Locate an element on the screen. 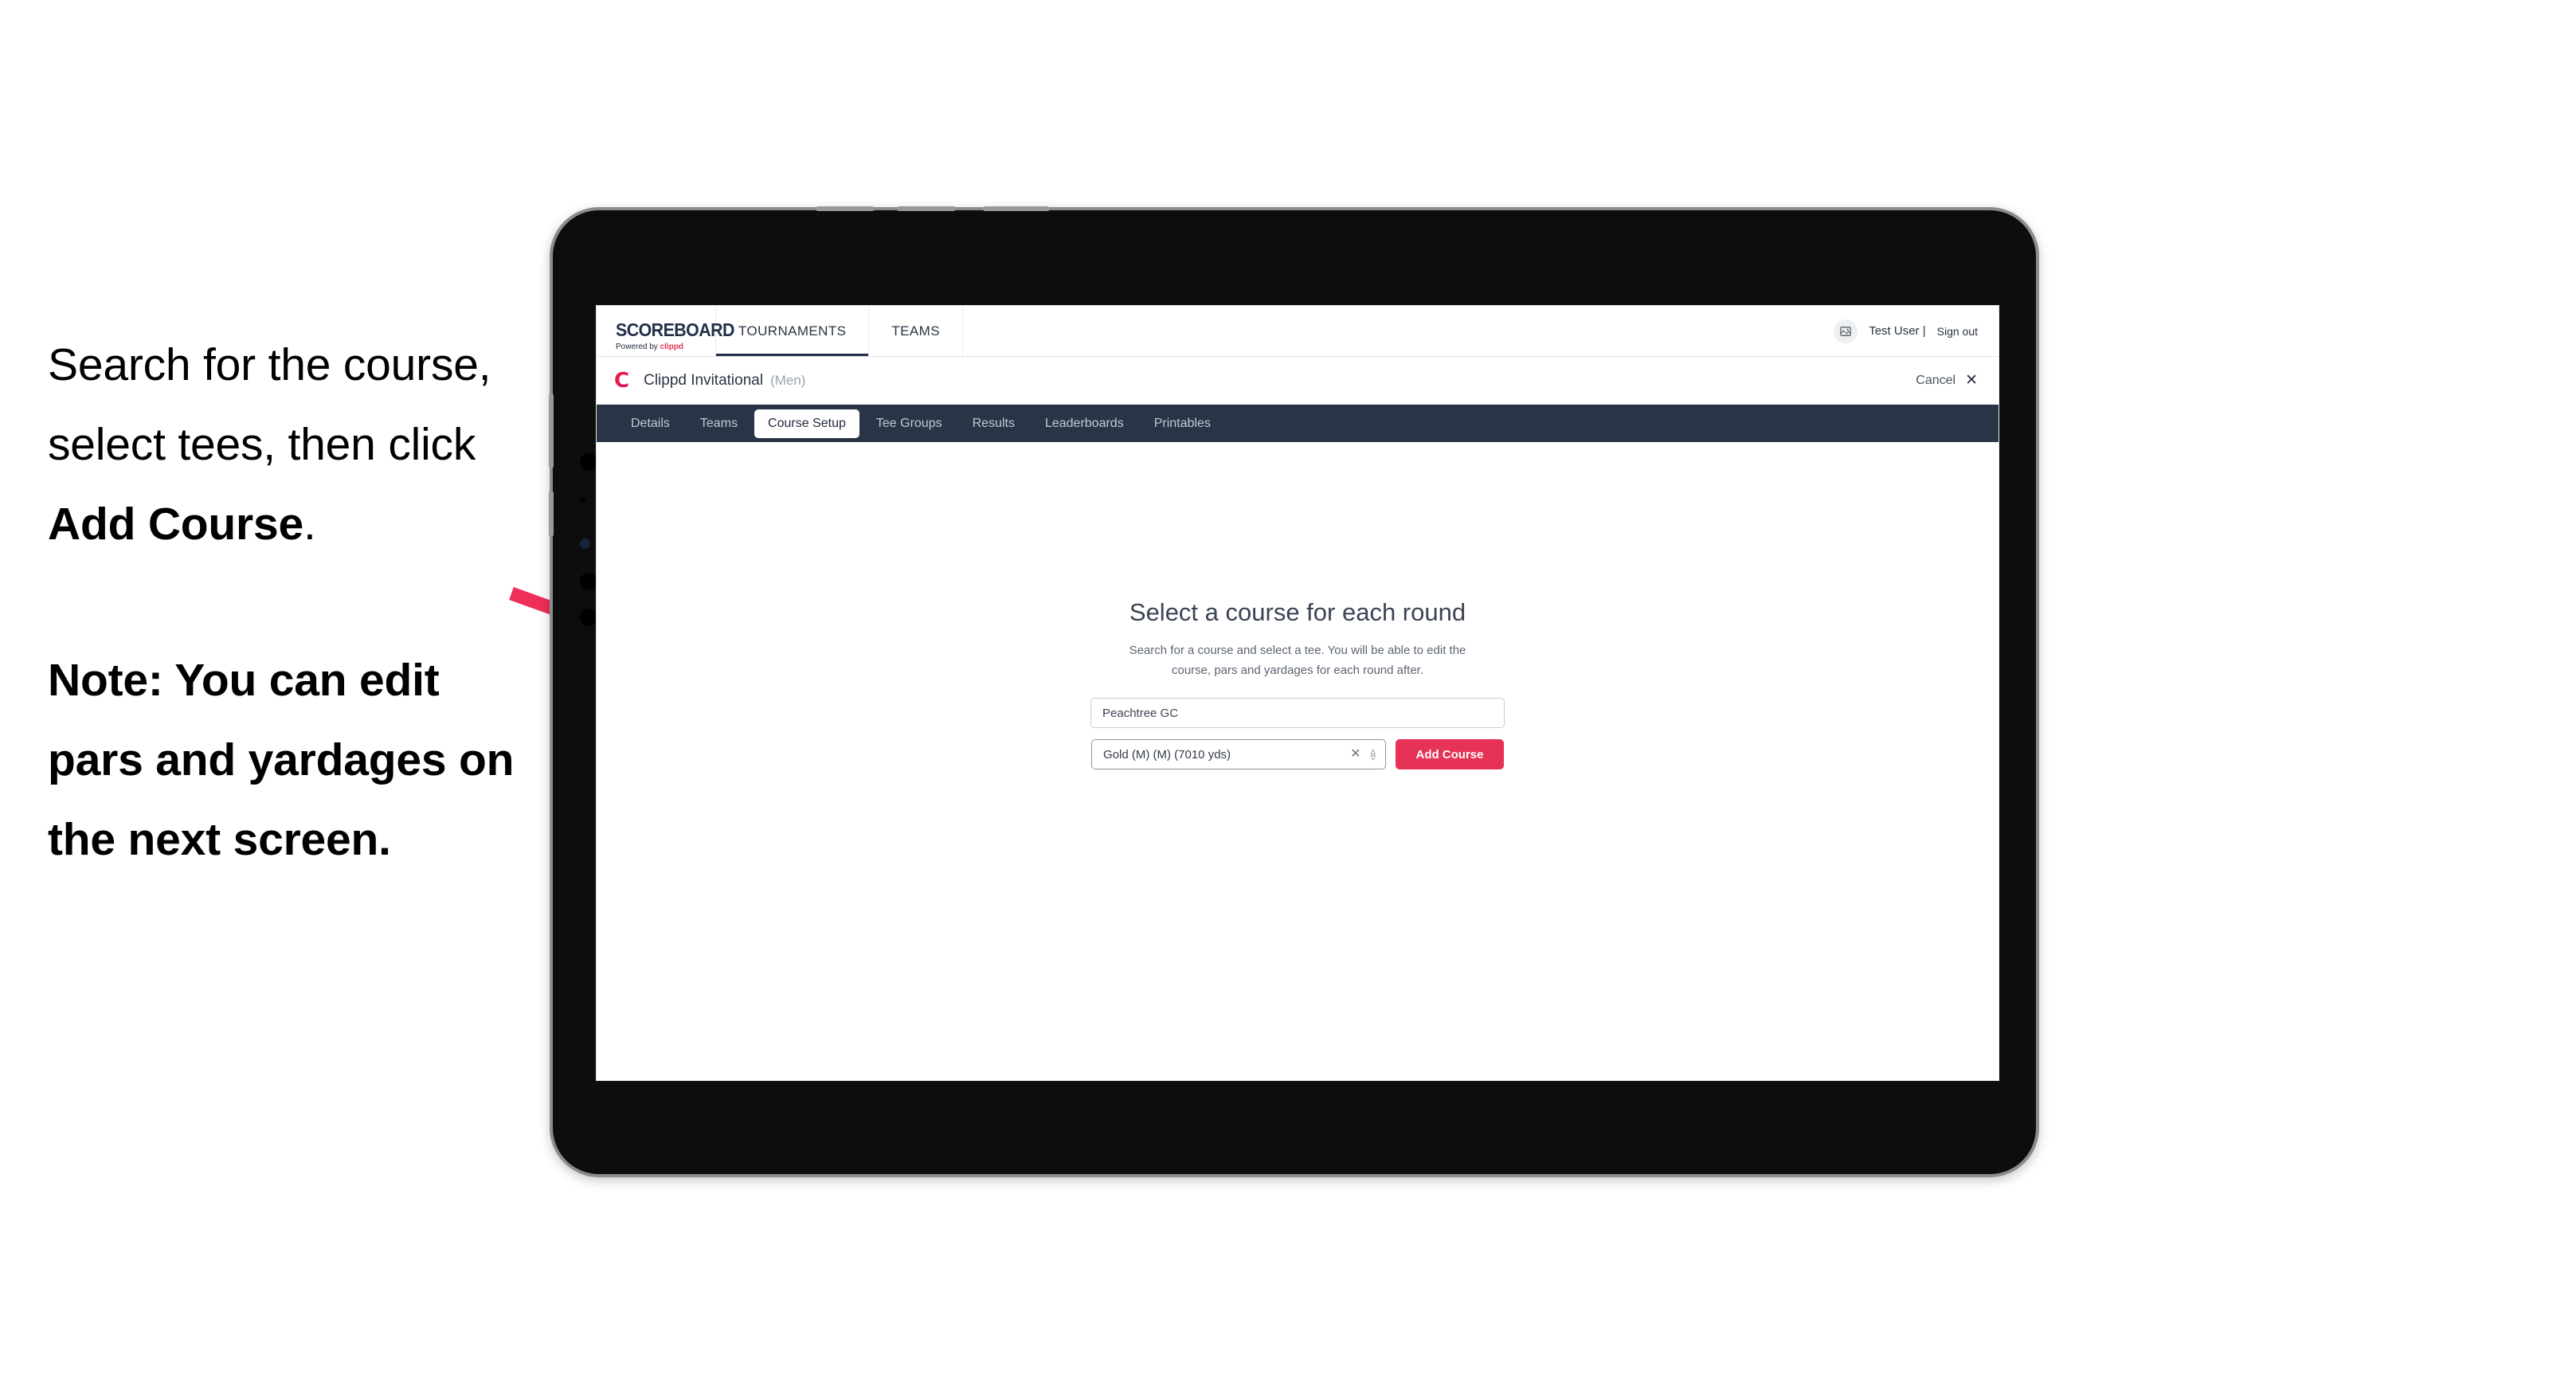 The image size is (2576, 1386). sign-out-link: Sign out is located at coordinates (1957, 331).